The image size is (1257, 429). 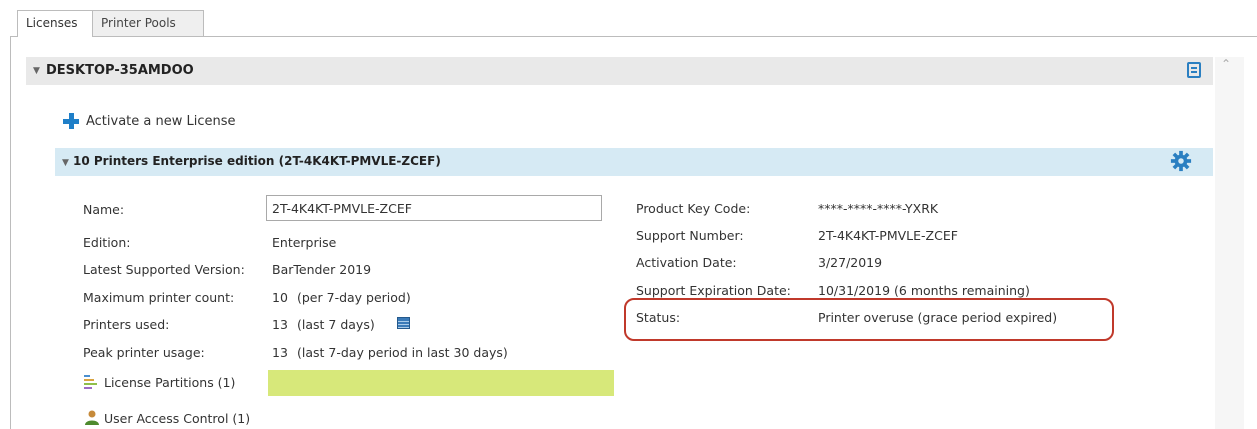 What do you see at coordinates (280, 324) in the screenshot?
I see `field-value-printers-used: 13` at bounding box center [280, 324].